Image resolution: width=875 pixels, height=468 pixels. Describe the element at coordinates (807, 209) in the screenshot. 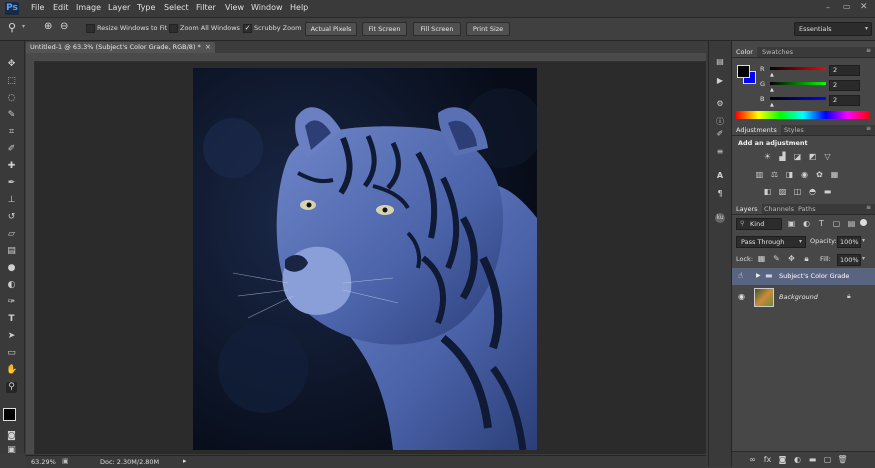

I see `tab-paths: Paths` at that location.